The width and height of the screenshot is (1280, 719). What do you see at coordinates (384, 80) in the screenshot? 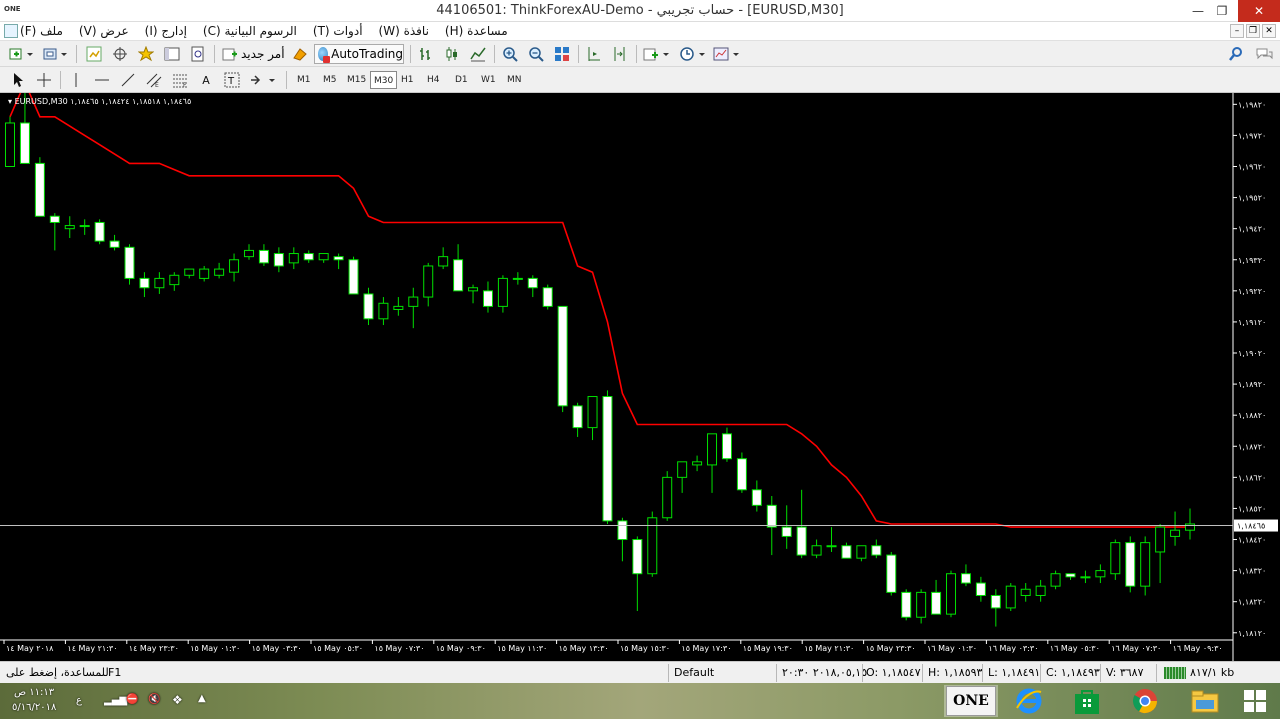
I see `timeframe-button-m30: M30` at bounding box center [384, 80].